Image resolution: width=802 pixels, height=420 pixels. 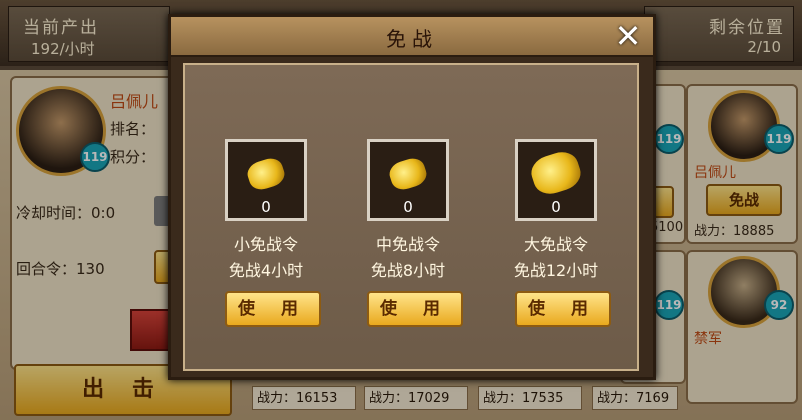 I want to click on item-desc: 免战4小时, so click(x=266, y=270).